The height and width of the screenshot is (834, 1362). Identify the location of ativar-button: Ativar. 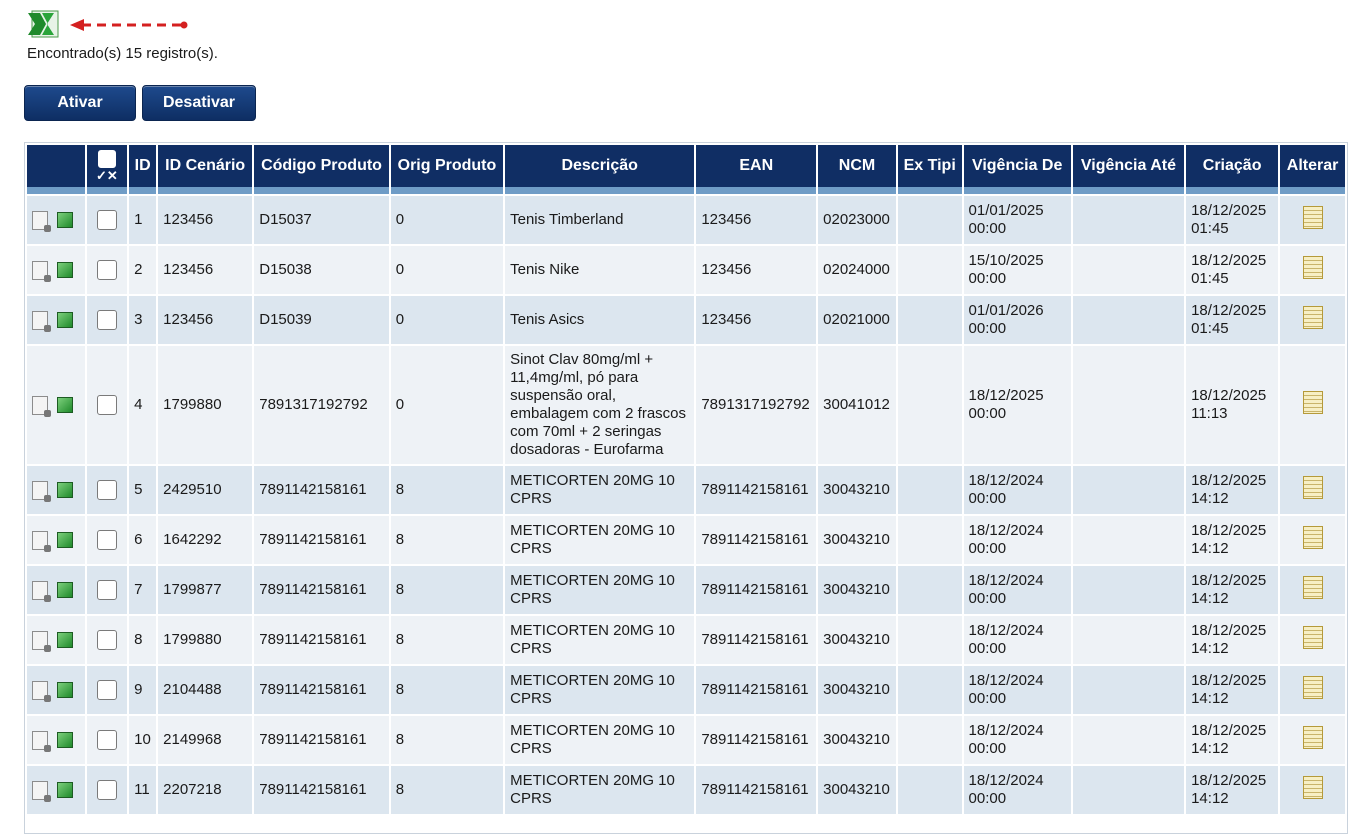
(80, 103).